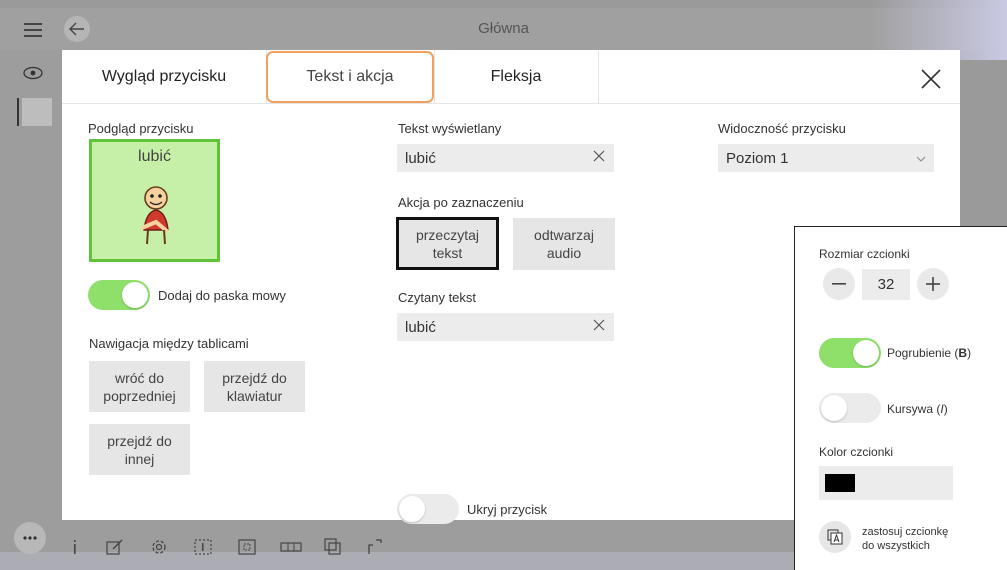 The width and height of the screenshot is (1007, 570). Describe the element at coordinates (375, 547) in the screenshot. I see `resize-icon` at that location.